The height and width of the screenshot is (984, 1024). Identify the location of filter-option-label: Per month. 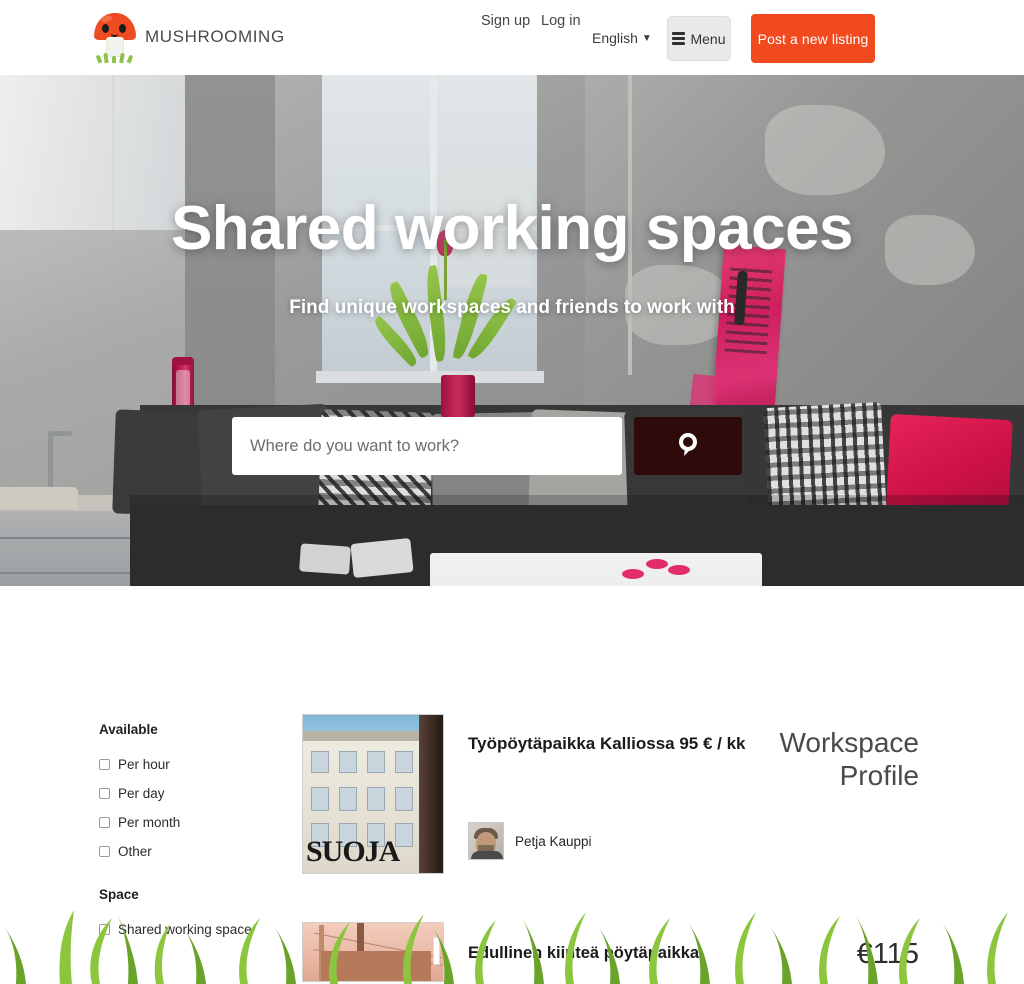
(149, 822).